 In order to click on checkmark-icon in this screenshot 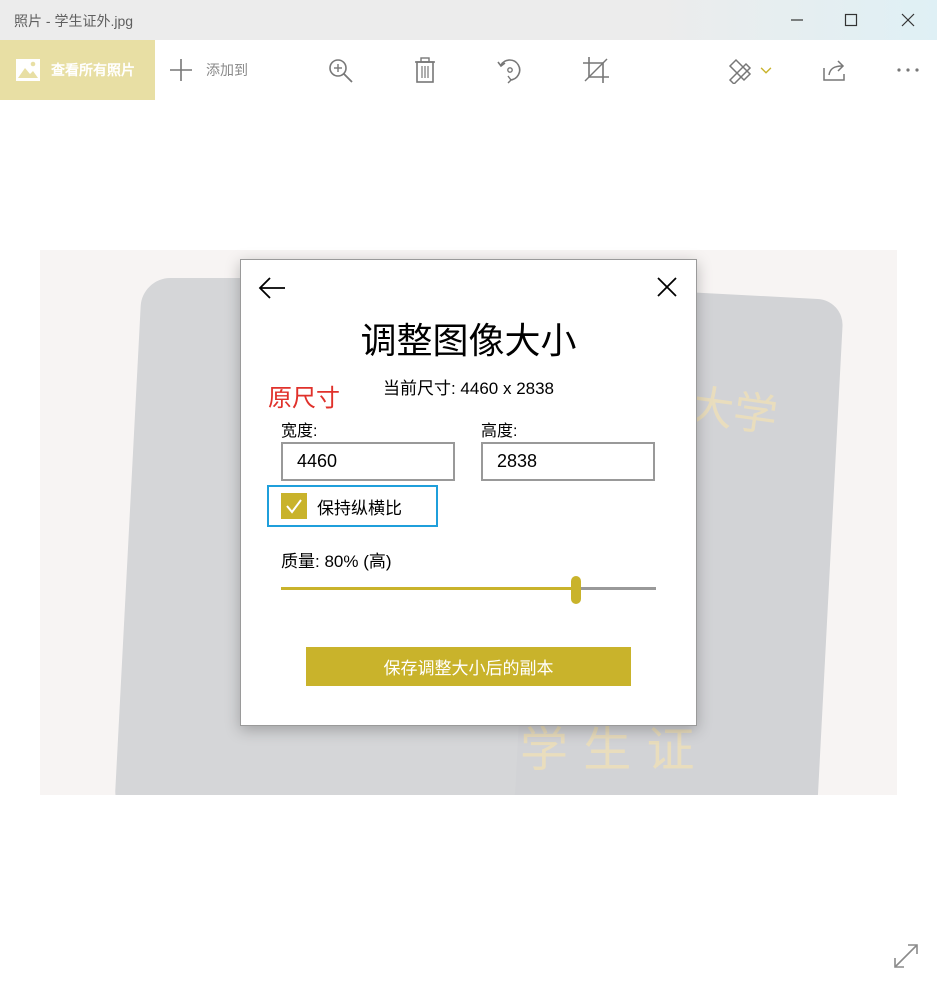, I will do `click(294, 506)`.